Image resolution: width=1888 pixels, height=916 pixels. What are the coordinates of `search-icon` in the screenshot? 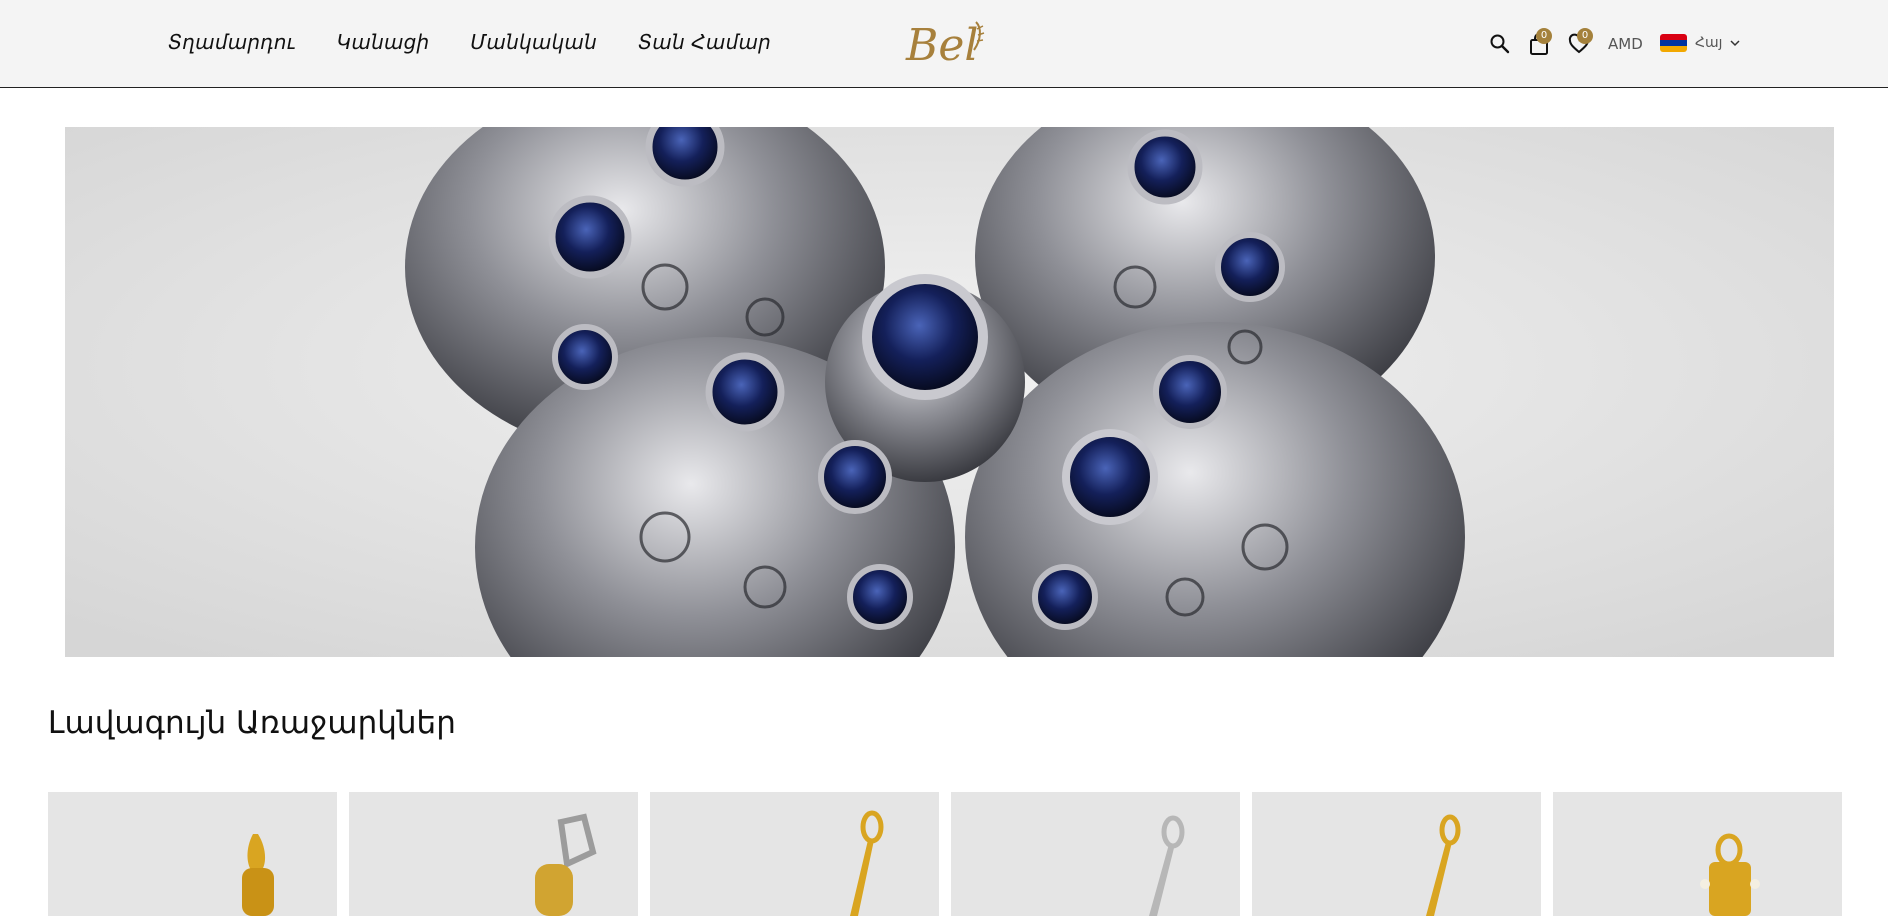 It's located at (1500, 44).